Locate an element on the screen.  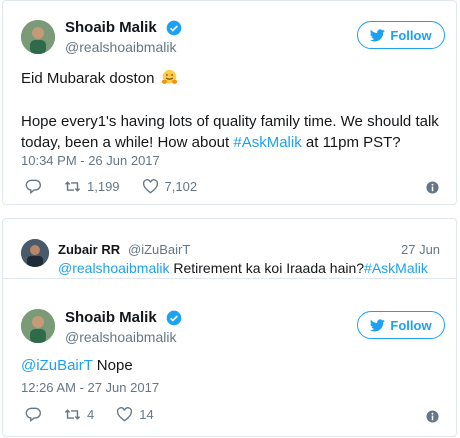
tweet-body-text: Nope is located at coordinates (112, 365).